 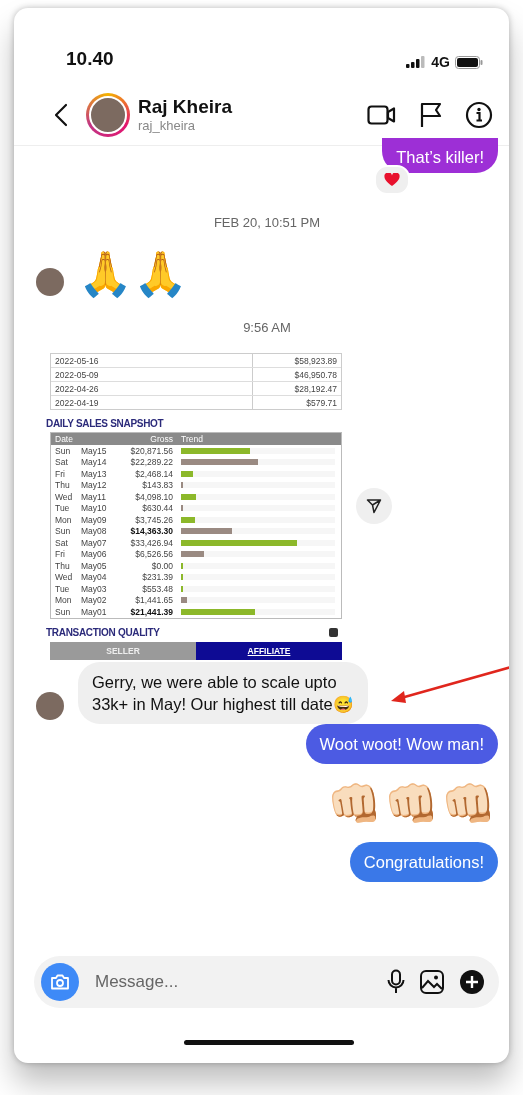 What do you see at coordinates (167, 125) in the screenshot?
I see `contact-username: raj_kheira` at bounding box center [167, 125].